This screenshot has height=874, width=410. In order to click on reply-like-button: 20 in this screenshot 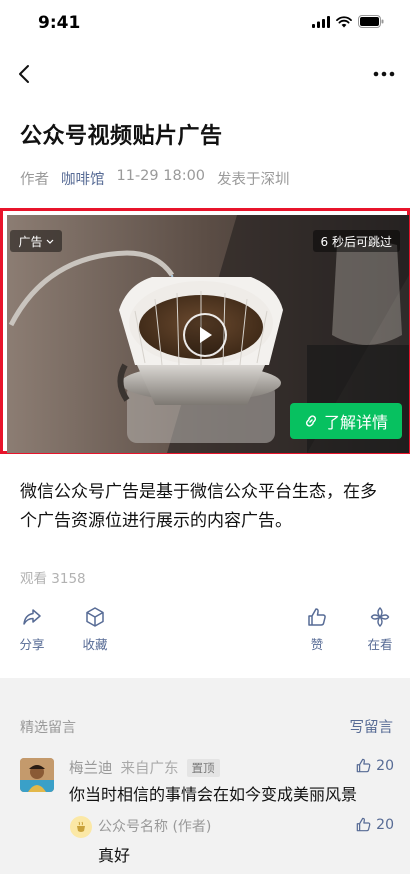, I will do `click(374, 824)`.